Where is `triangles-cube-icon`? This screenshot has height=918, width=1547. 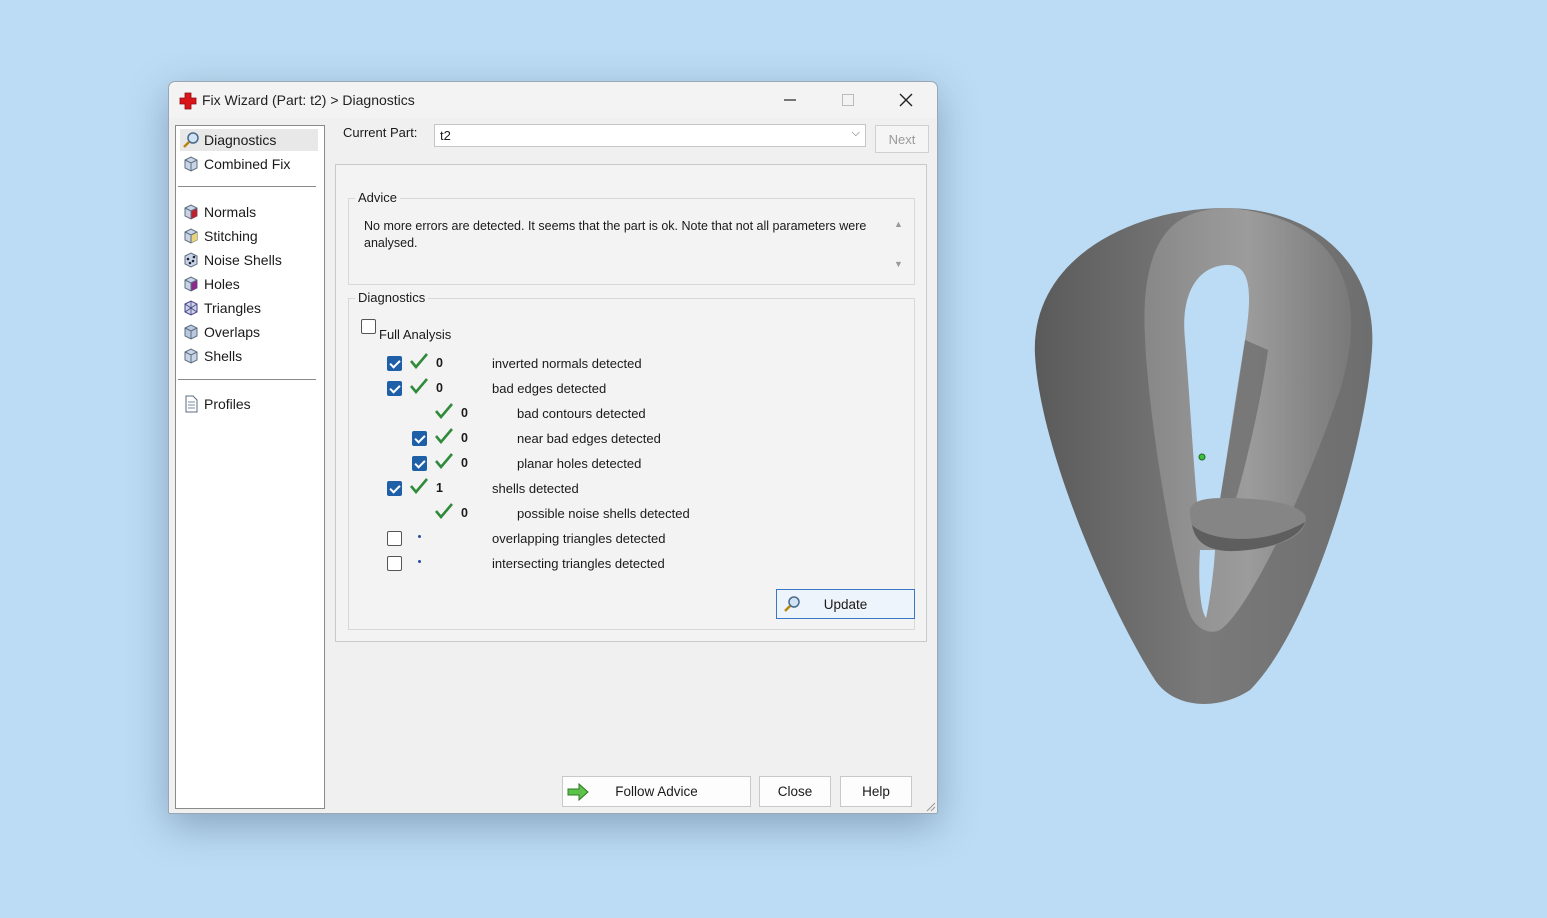
triangles-cube-icon is located at coordinates (191, 308).